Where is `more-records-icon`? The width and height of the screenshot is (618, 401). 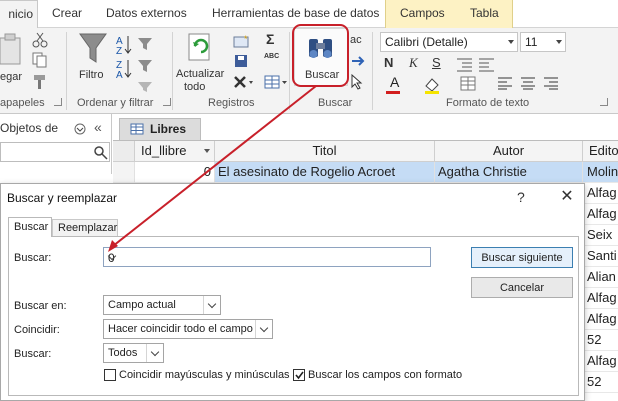 more-records-icon is located at coordinates (276, 82).